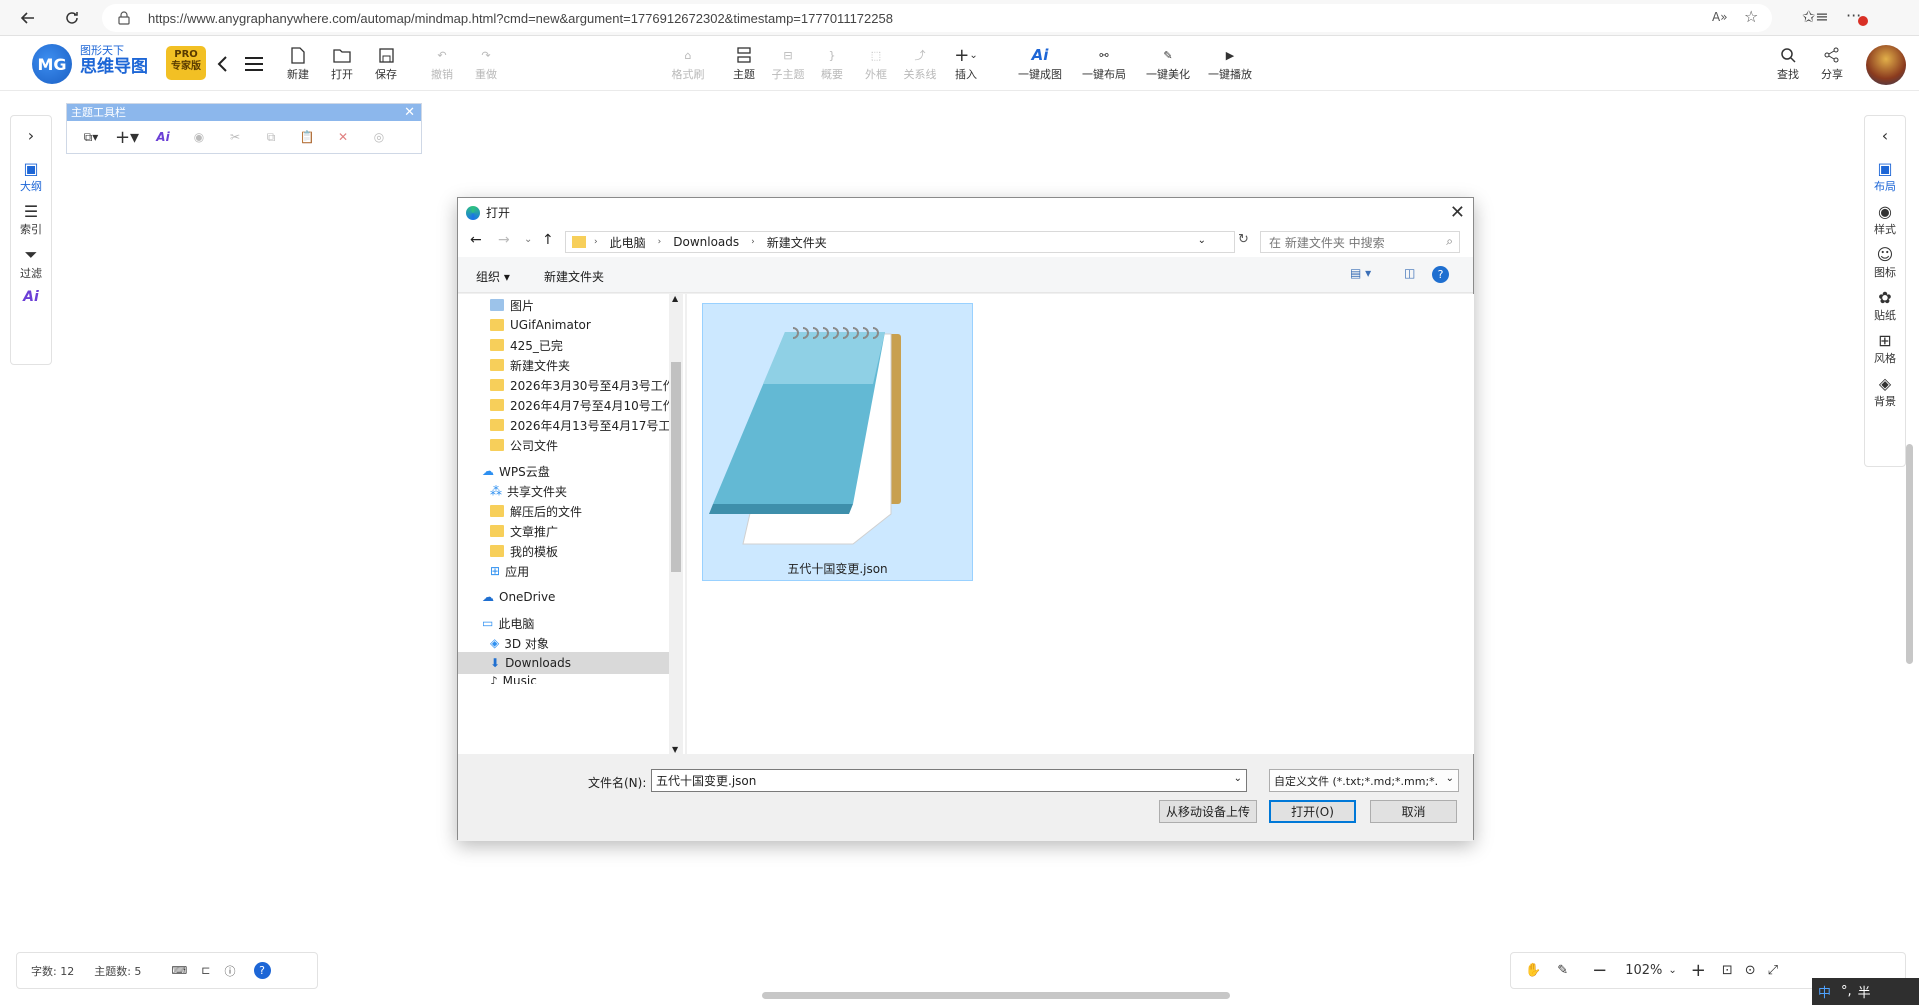 This screenshot has height=1005, width=1919. Describe the element at coordinates (1698, 970) in the screenshot. I see `zoom-in-icon: +` at that location.